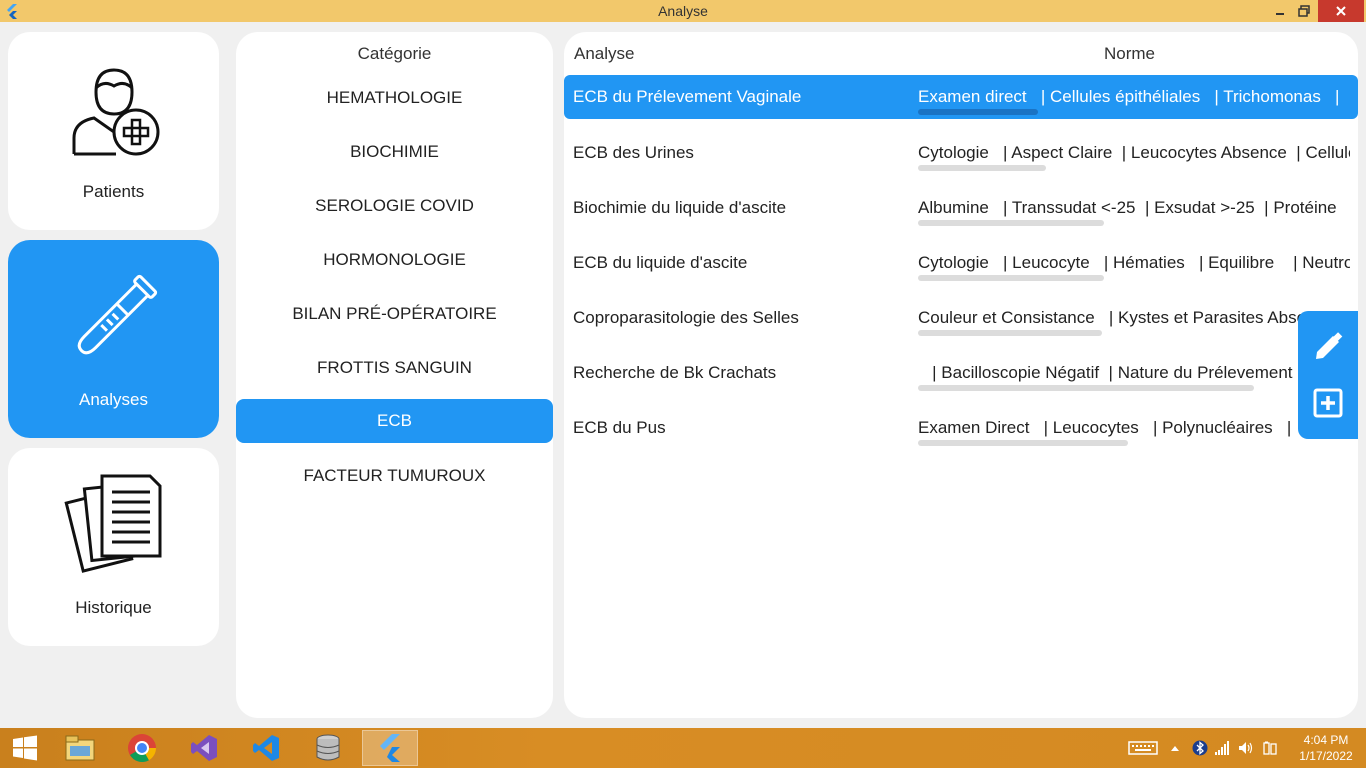 The image size is (1366, 768). I want to click on start-button, so click(25, 748).